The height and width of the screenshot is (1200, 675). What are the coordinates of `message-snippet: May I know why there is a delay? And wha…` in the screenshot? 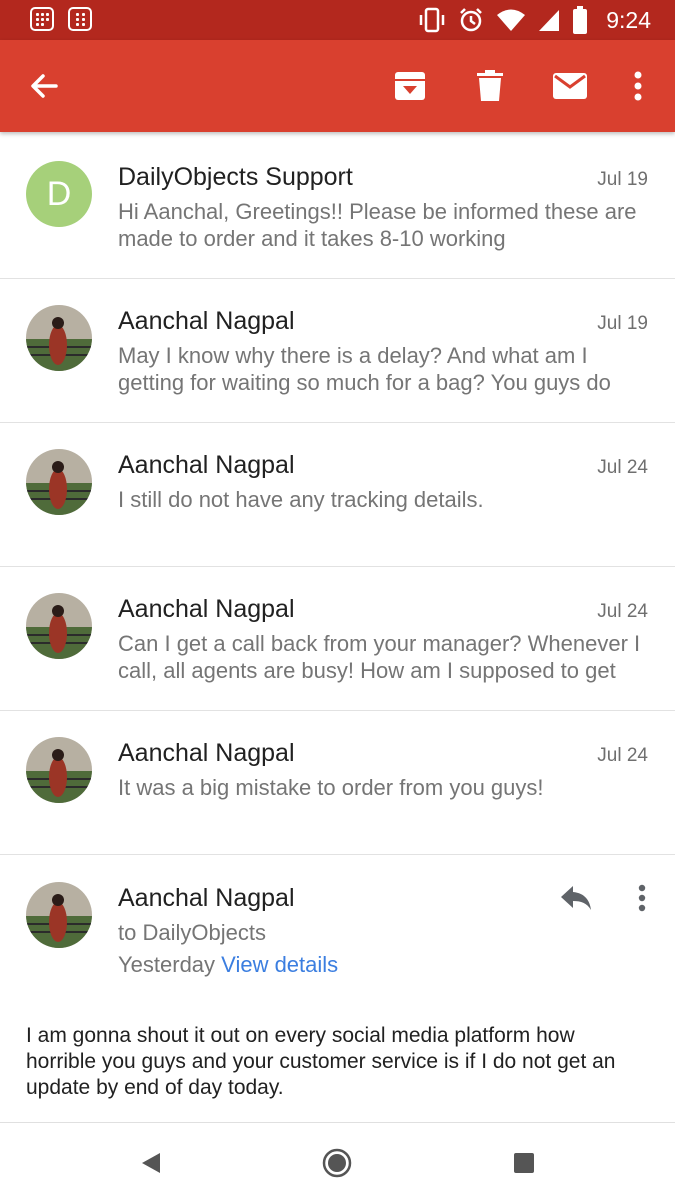 It's located at (364, 369).